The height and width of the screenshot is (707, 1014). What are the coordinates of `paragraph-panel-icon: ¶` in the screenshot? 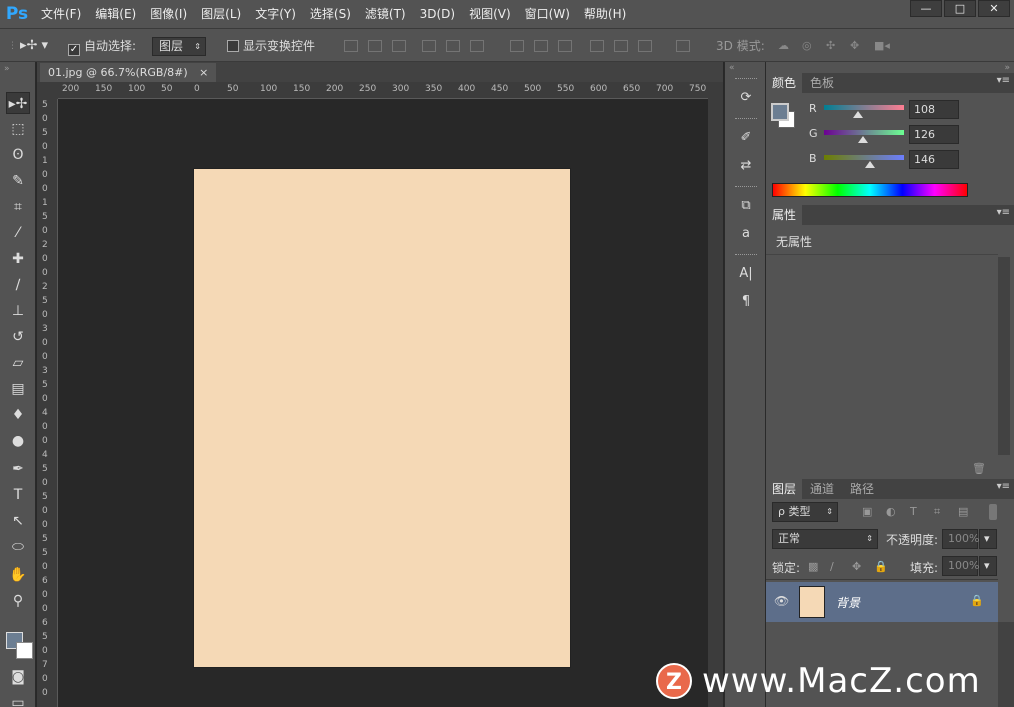 It's located at (746, 302).